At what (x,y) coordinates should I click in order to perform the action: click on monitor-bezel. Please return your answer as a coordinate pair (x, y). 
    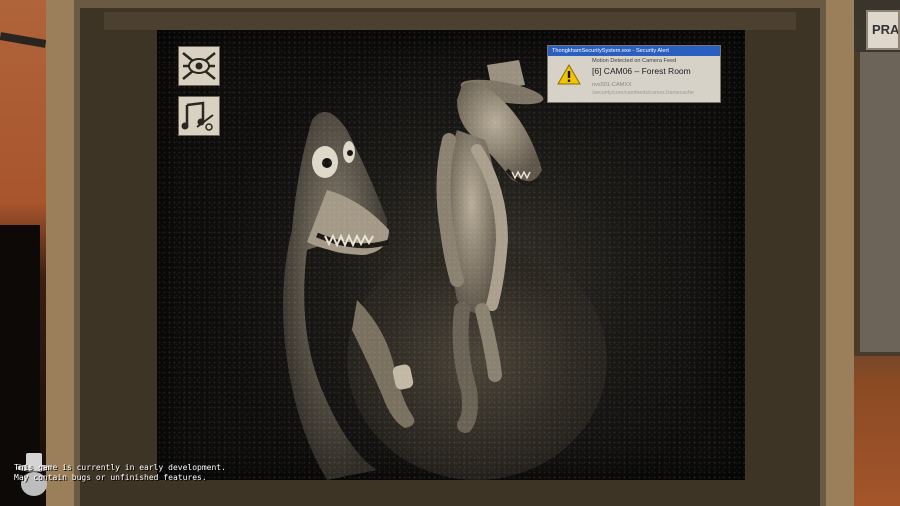
    Looking at the image, I should click on (450, 21).